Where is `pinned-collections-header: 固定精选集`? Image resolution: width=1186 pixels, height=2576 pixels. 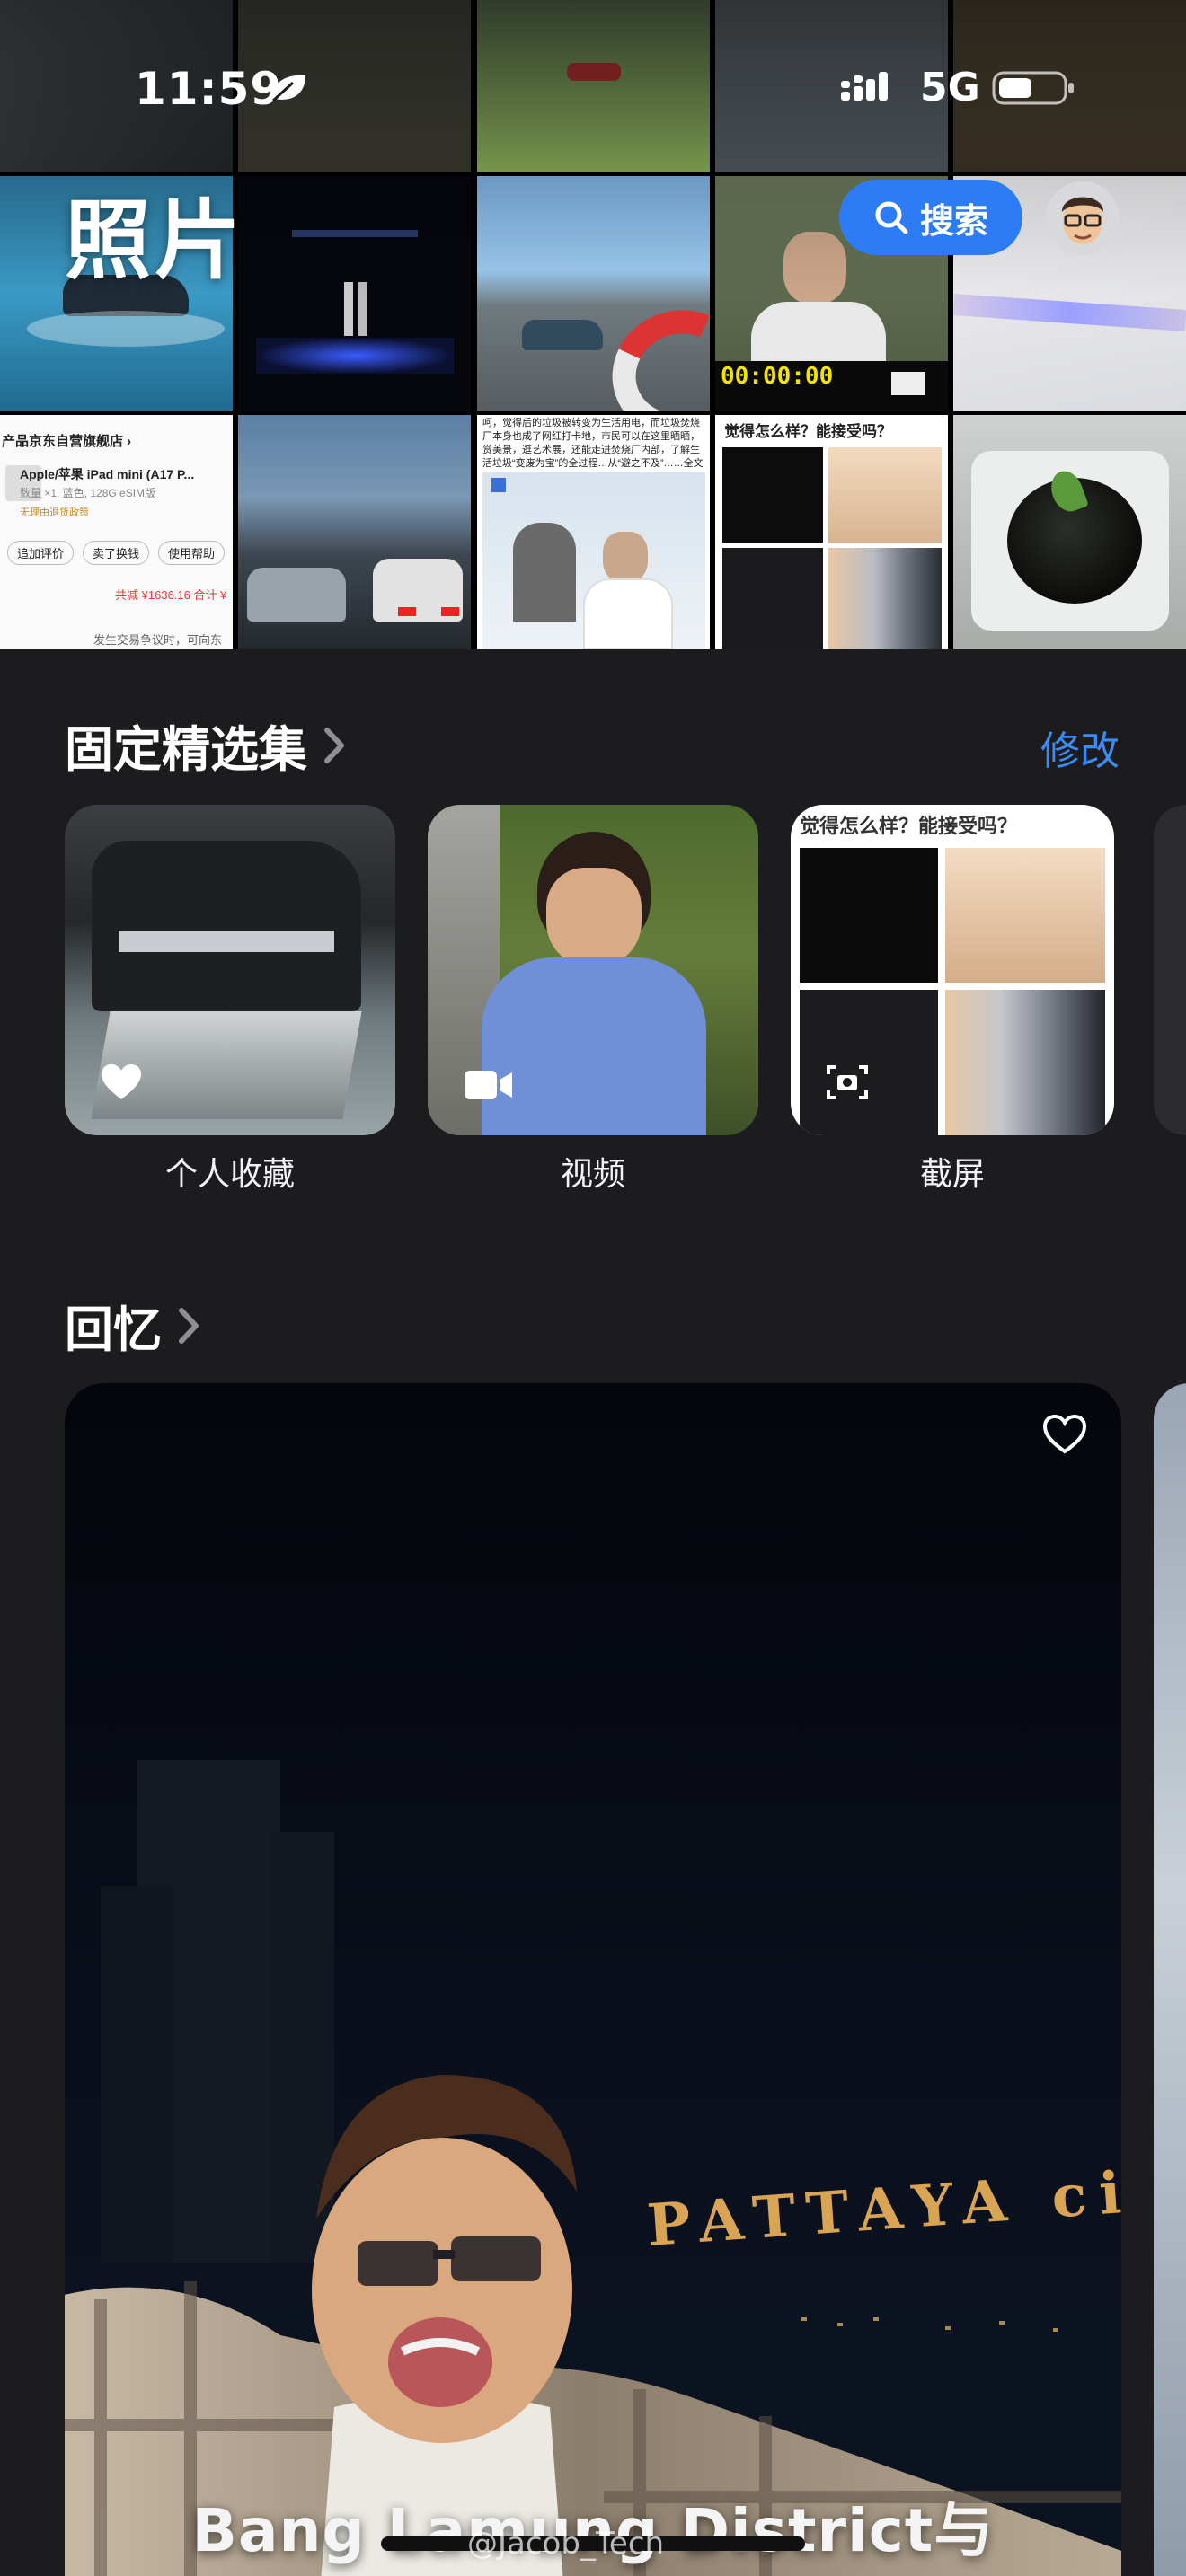
pinned-collections-header: 固定精选集 is located at coordinates (205, 745).